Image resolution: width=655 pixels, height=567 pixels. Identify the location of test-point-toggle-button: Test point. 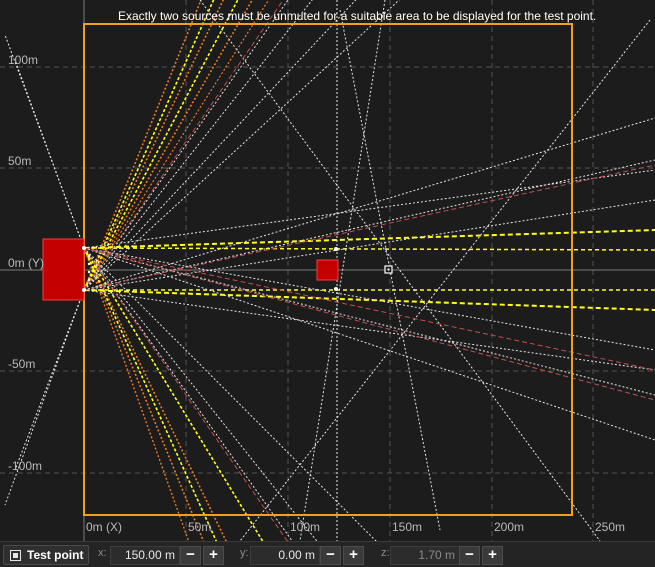
(46, 555).